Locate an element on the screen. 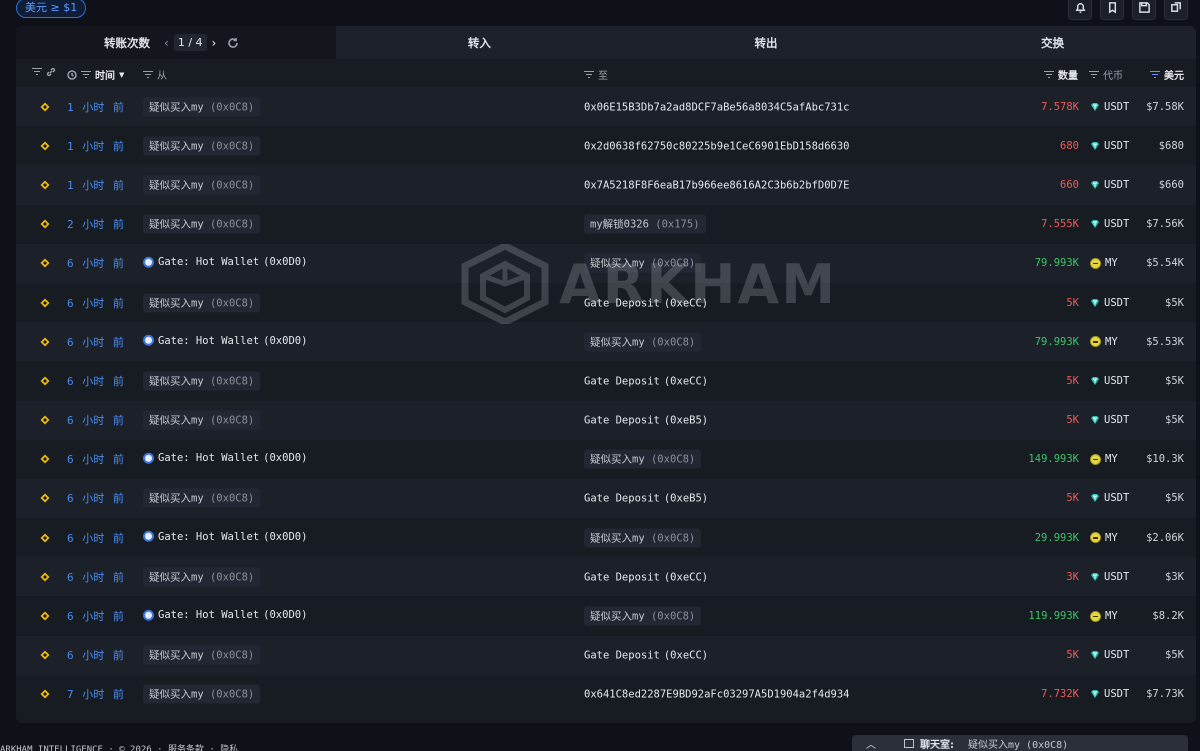 This screenshot has width=1200, height=751. row-time: 2 小时 前 is located at coordinates (95, 224).